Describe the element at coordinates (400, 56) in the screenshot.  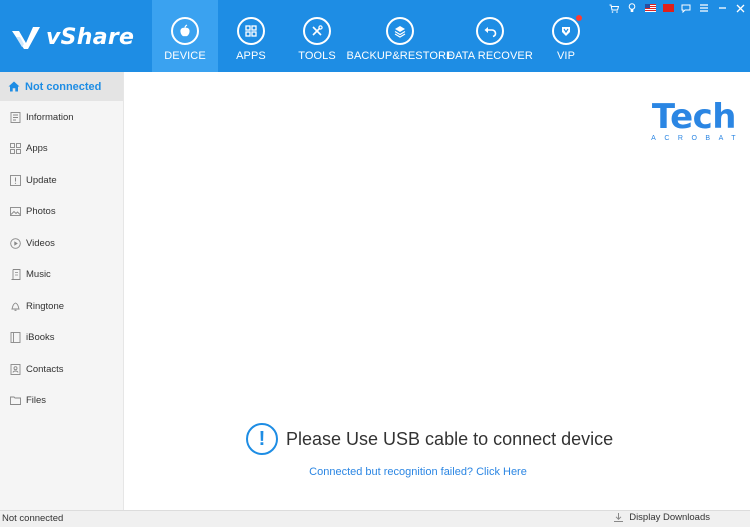
I see `tab-backup-restore-label: BACKUP&RESTORE` at that location.